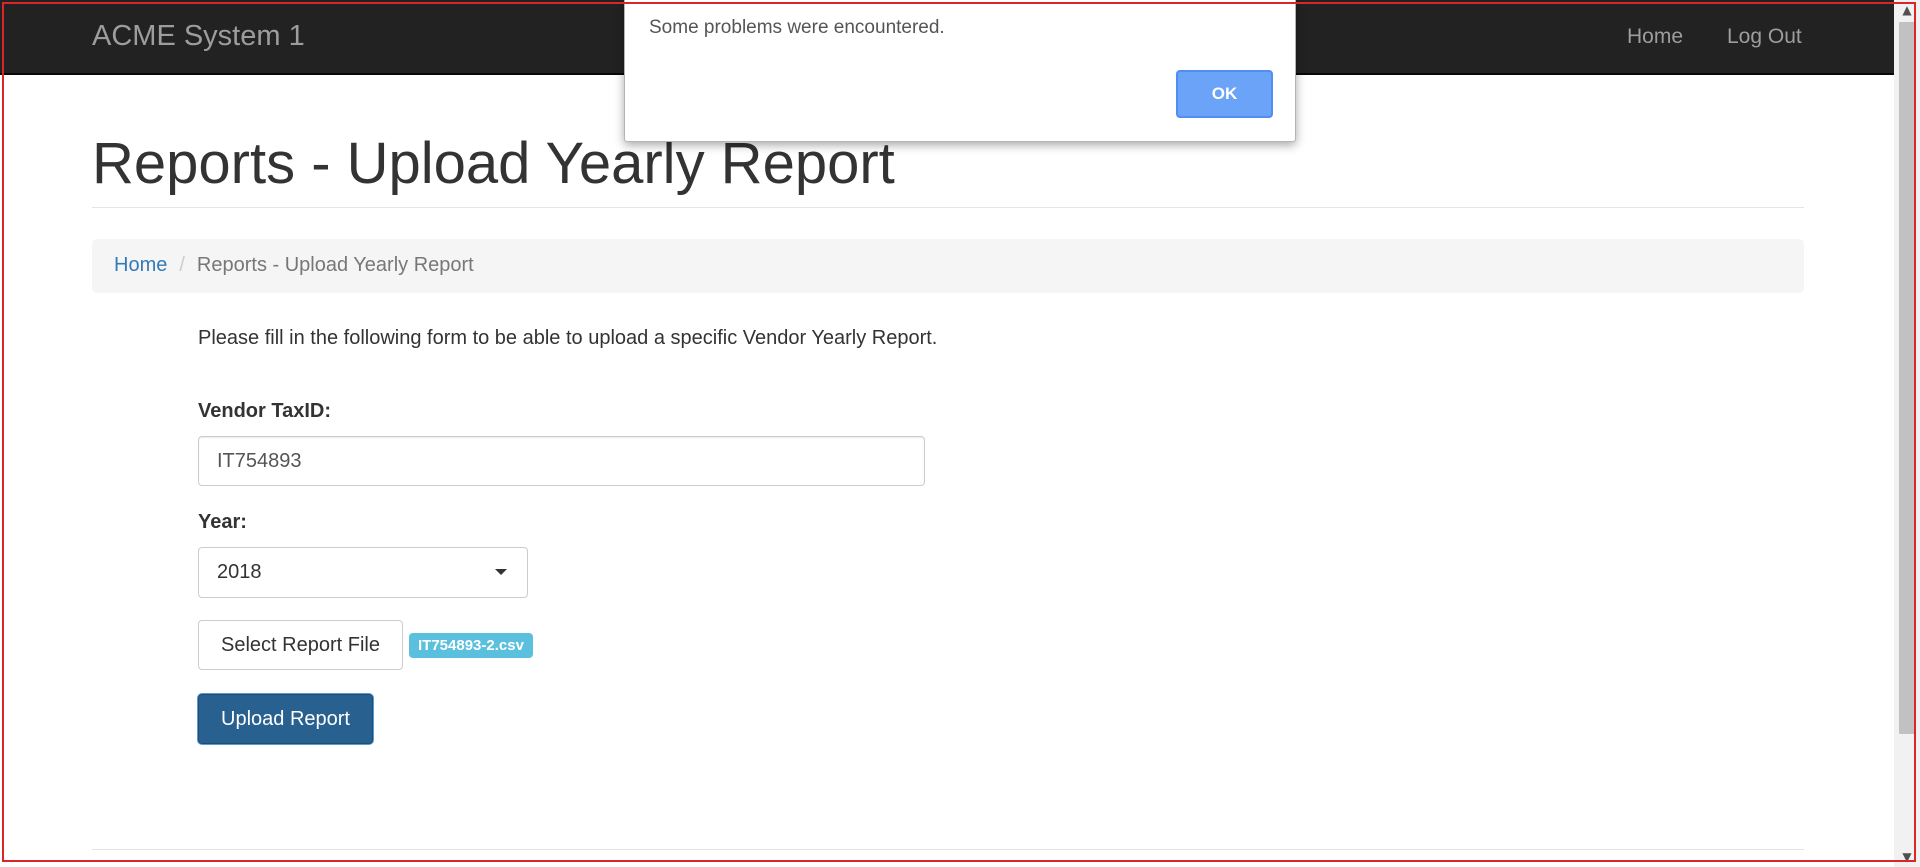 Image resolution: width=1920 pixels, height=867 pixels. I want to click on year-select: 2018, so click(363, 572).